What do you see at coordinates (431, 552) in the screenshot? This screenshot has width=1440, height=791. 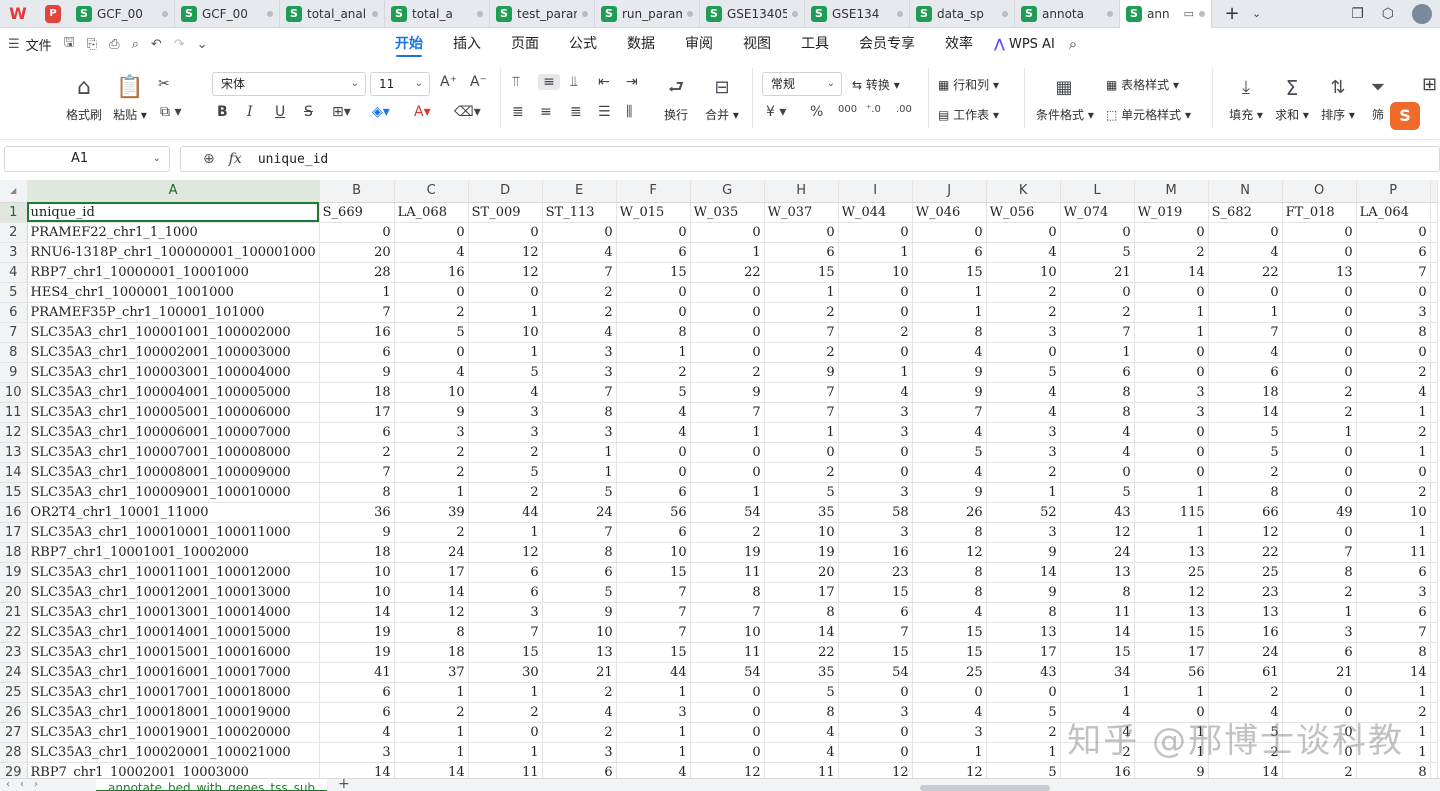 I see `cell: 24` at bounding box center [431, 552].